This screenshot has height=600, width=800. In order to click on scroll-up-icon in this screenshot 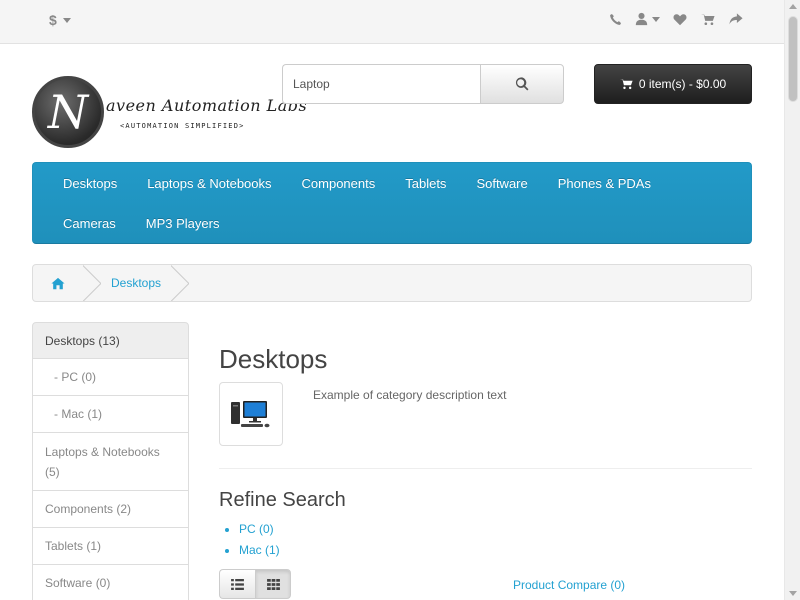, I will do `click(793, 6)`.